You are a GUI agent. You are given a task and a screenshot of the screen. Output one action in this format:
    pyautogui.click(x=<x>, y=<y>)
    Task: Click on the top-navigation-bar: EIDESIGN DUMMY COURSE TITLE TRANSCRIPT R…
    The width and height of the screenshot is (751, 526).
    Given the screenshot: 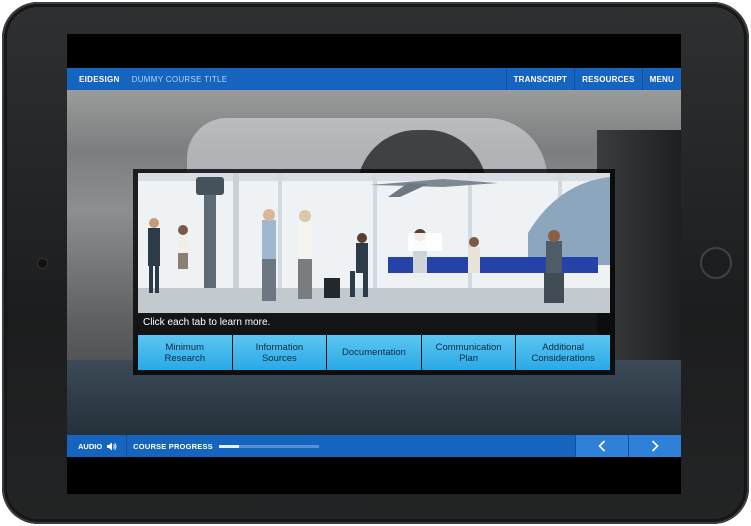 What is the action you would take?
    pyautogui.click(x=374, y=79)
    